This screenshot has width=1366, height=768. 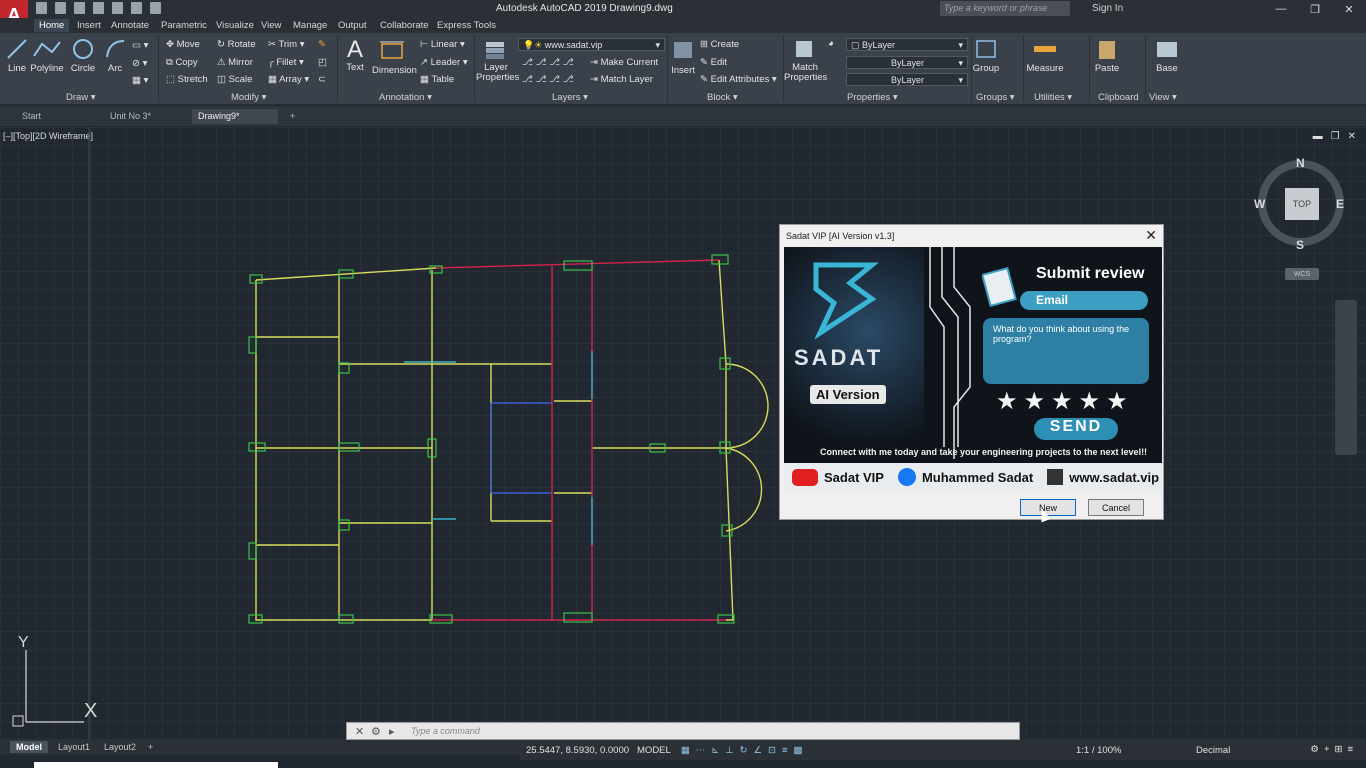 What do you see at coordinates (352, 25) in the screenshot?
I see `tab-output: Output` at bounding box center [352, 25].